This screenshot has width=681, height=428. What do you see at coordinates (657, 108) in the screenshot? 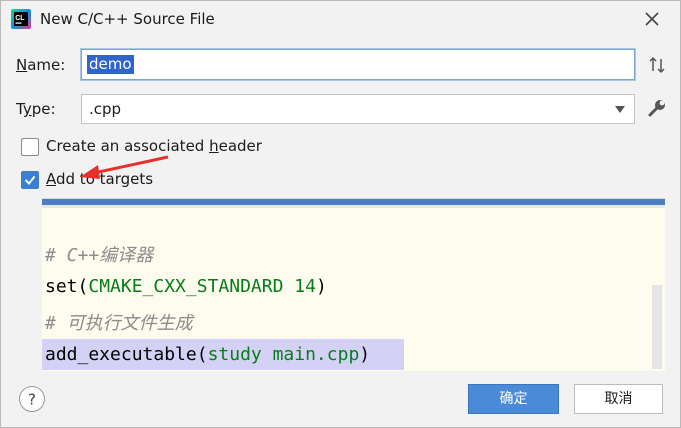
I see `wrench-icon` at bounding box center [657, 108].